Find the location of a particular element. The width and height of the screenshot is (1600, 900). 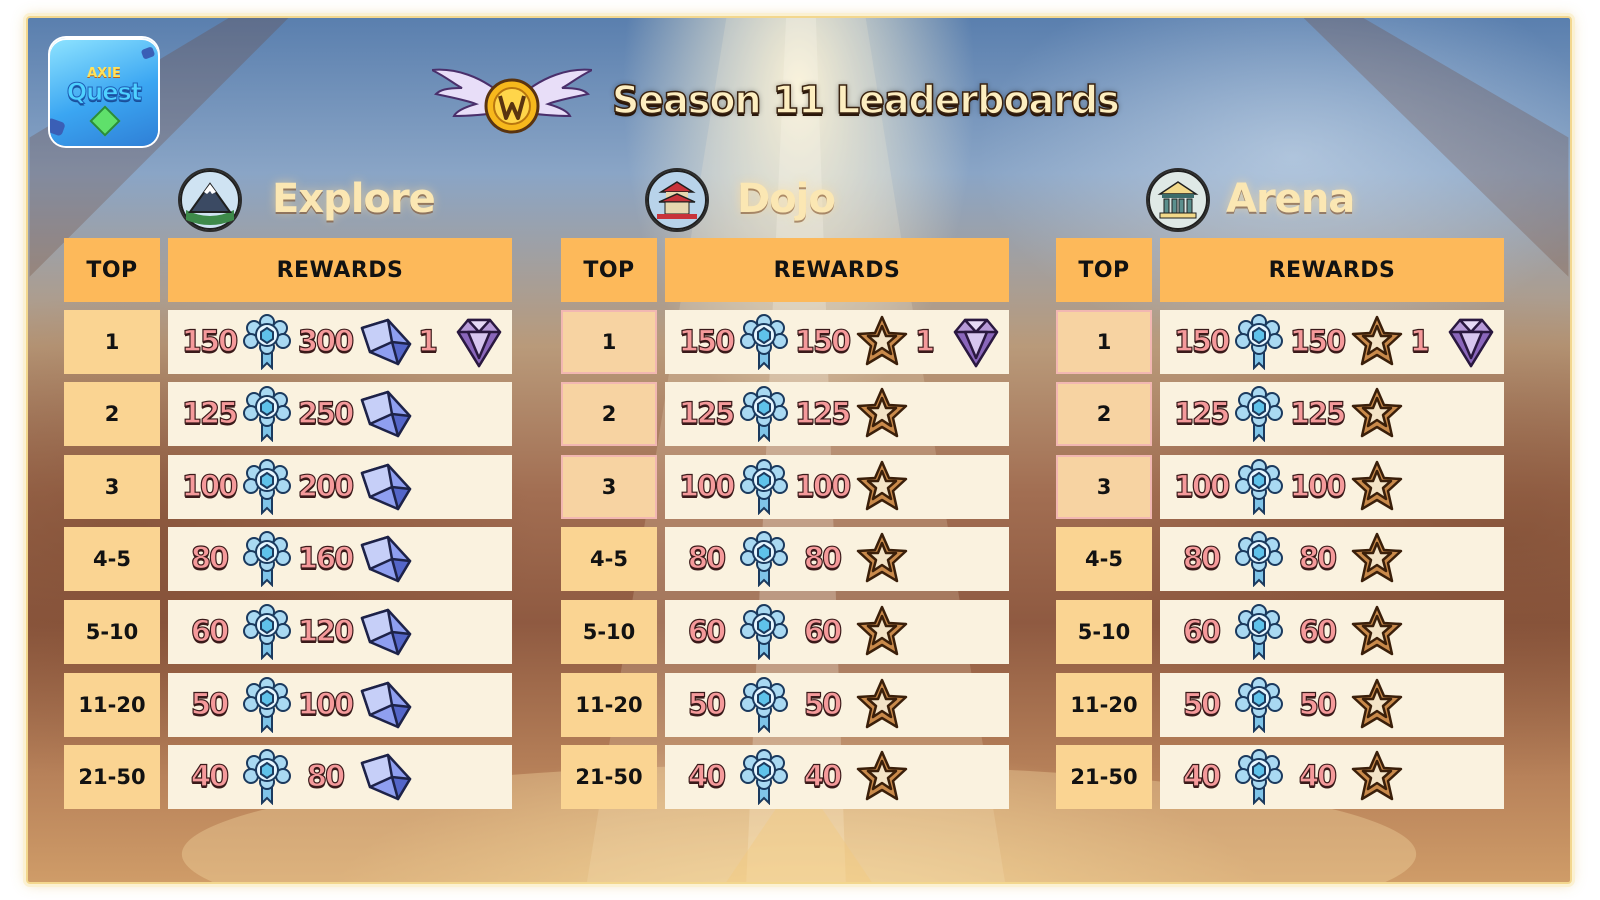

medal-amount: 80 is located at coordinates (707, 557).